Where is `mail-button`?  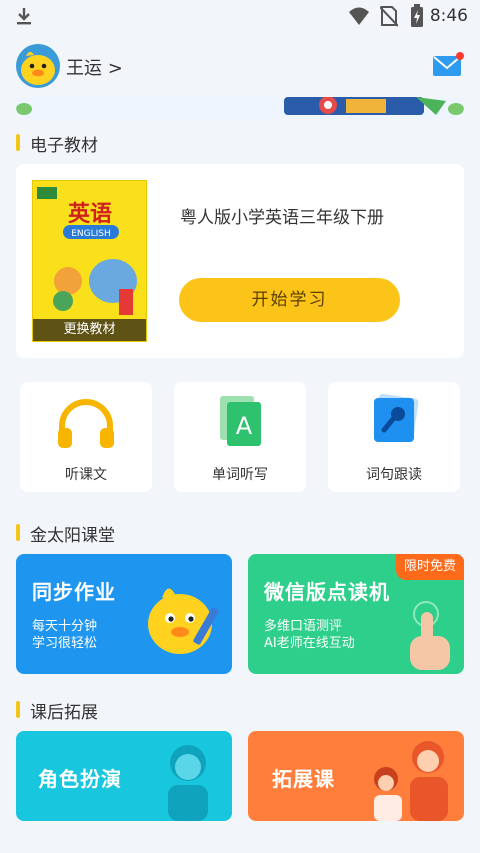
mail-button is located at coordinates (448, 64).